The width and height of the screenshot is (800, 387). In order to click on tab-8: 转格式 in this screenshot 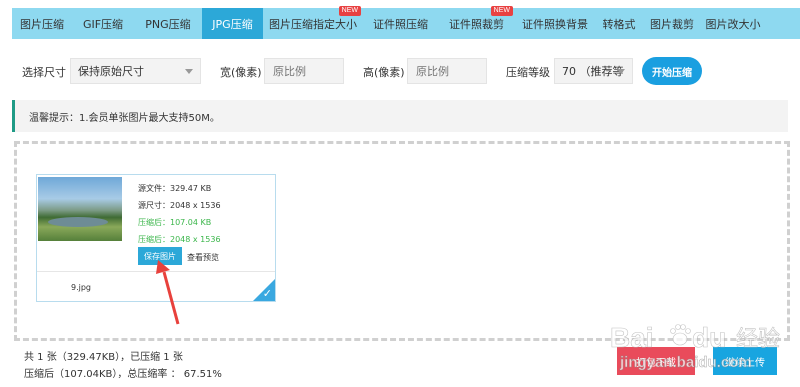, I will do `click(619, 23)`.